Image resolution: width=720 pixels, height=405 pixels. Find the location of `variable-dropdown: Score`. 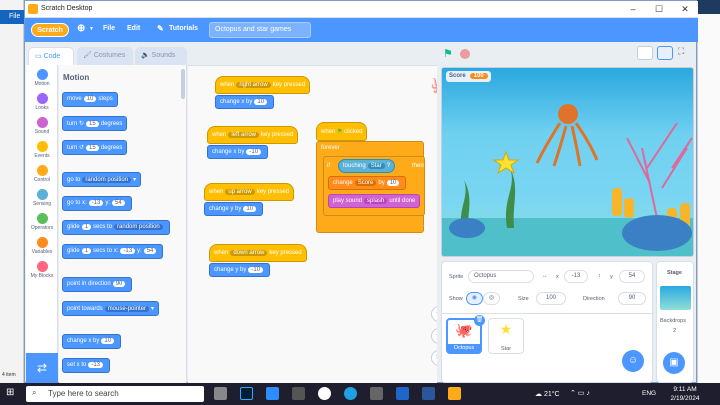

variable-dropdown: Score is located at coordinates (365, 183).